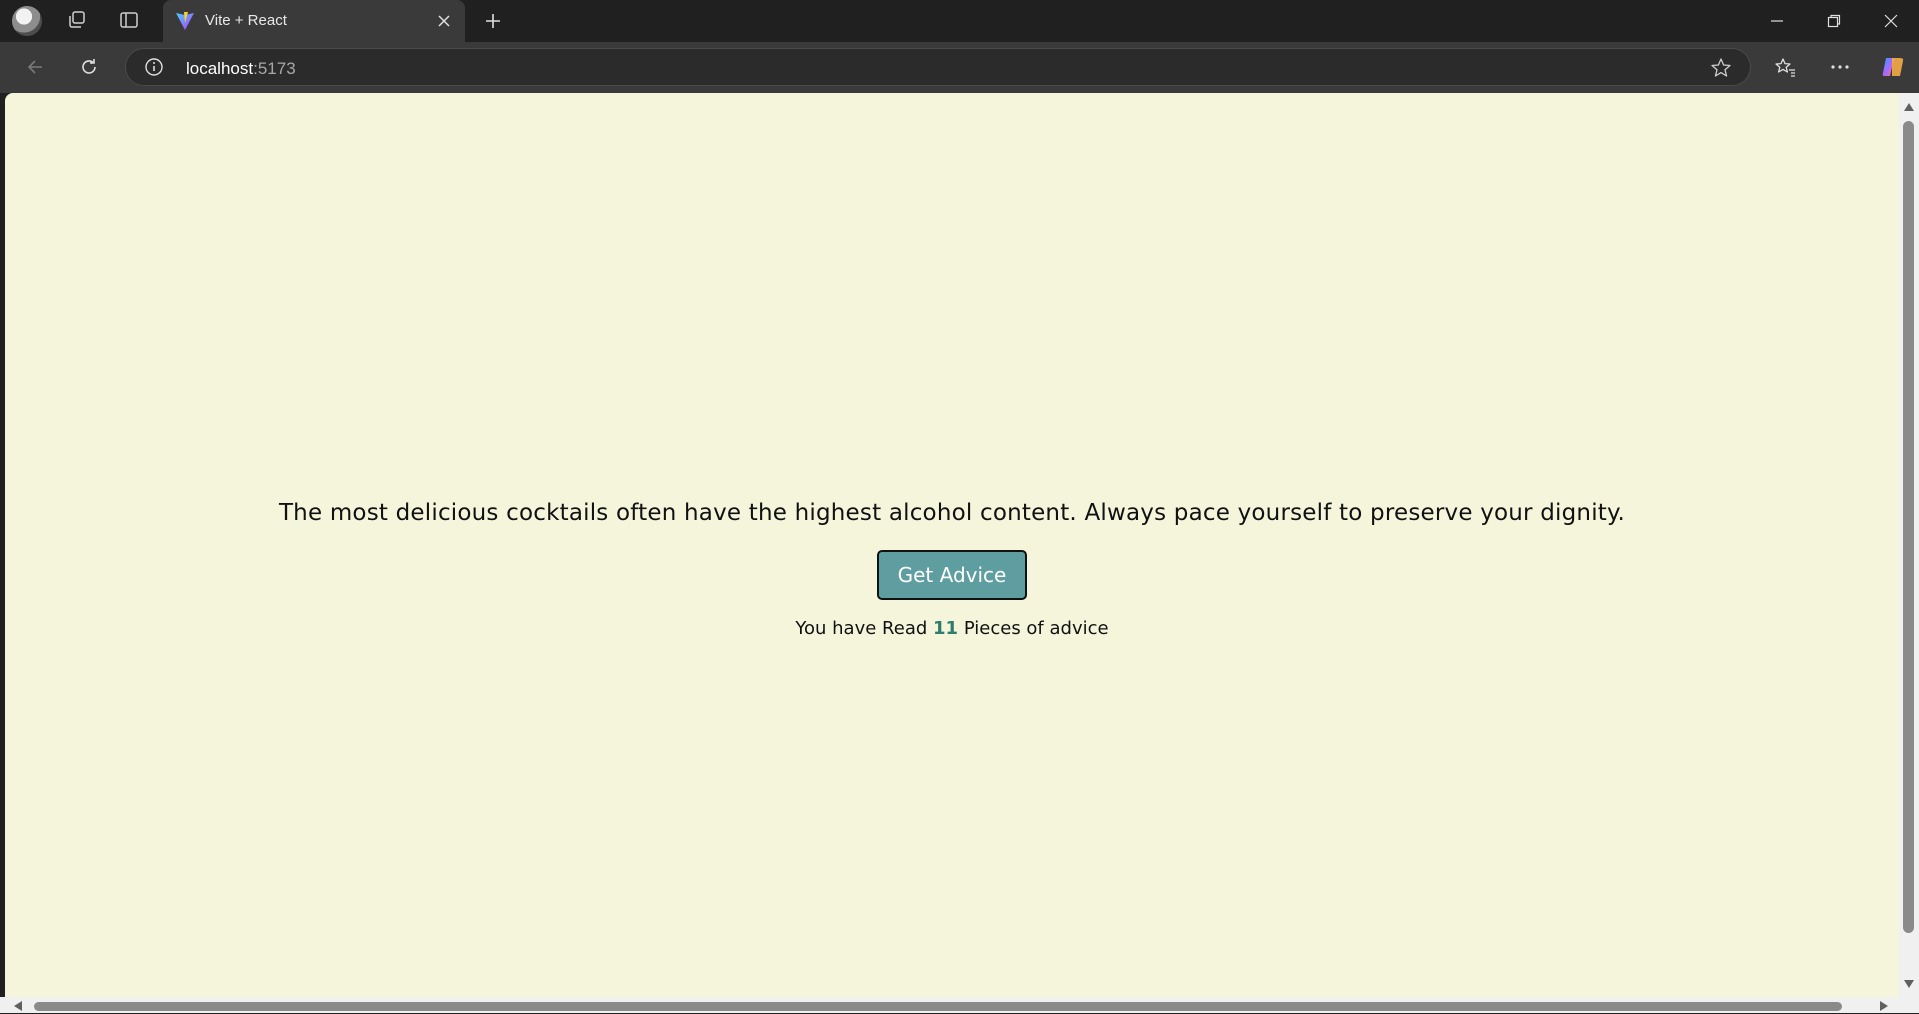 This screenshot has height=1014, width=1919. I want to click on workspaces-icon, so click(77, 20).